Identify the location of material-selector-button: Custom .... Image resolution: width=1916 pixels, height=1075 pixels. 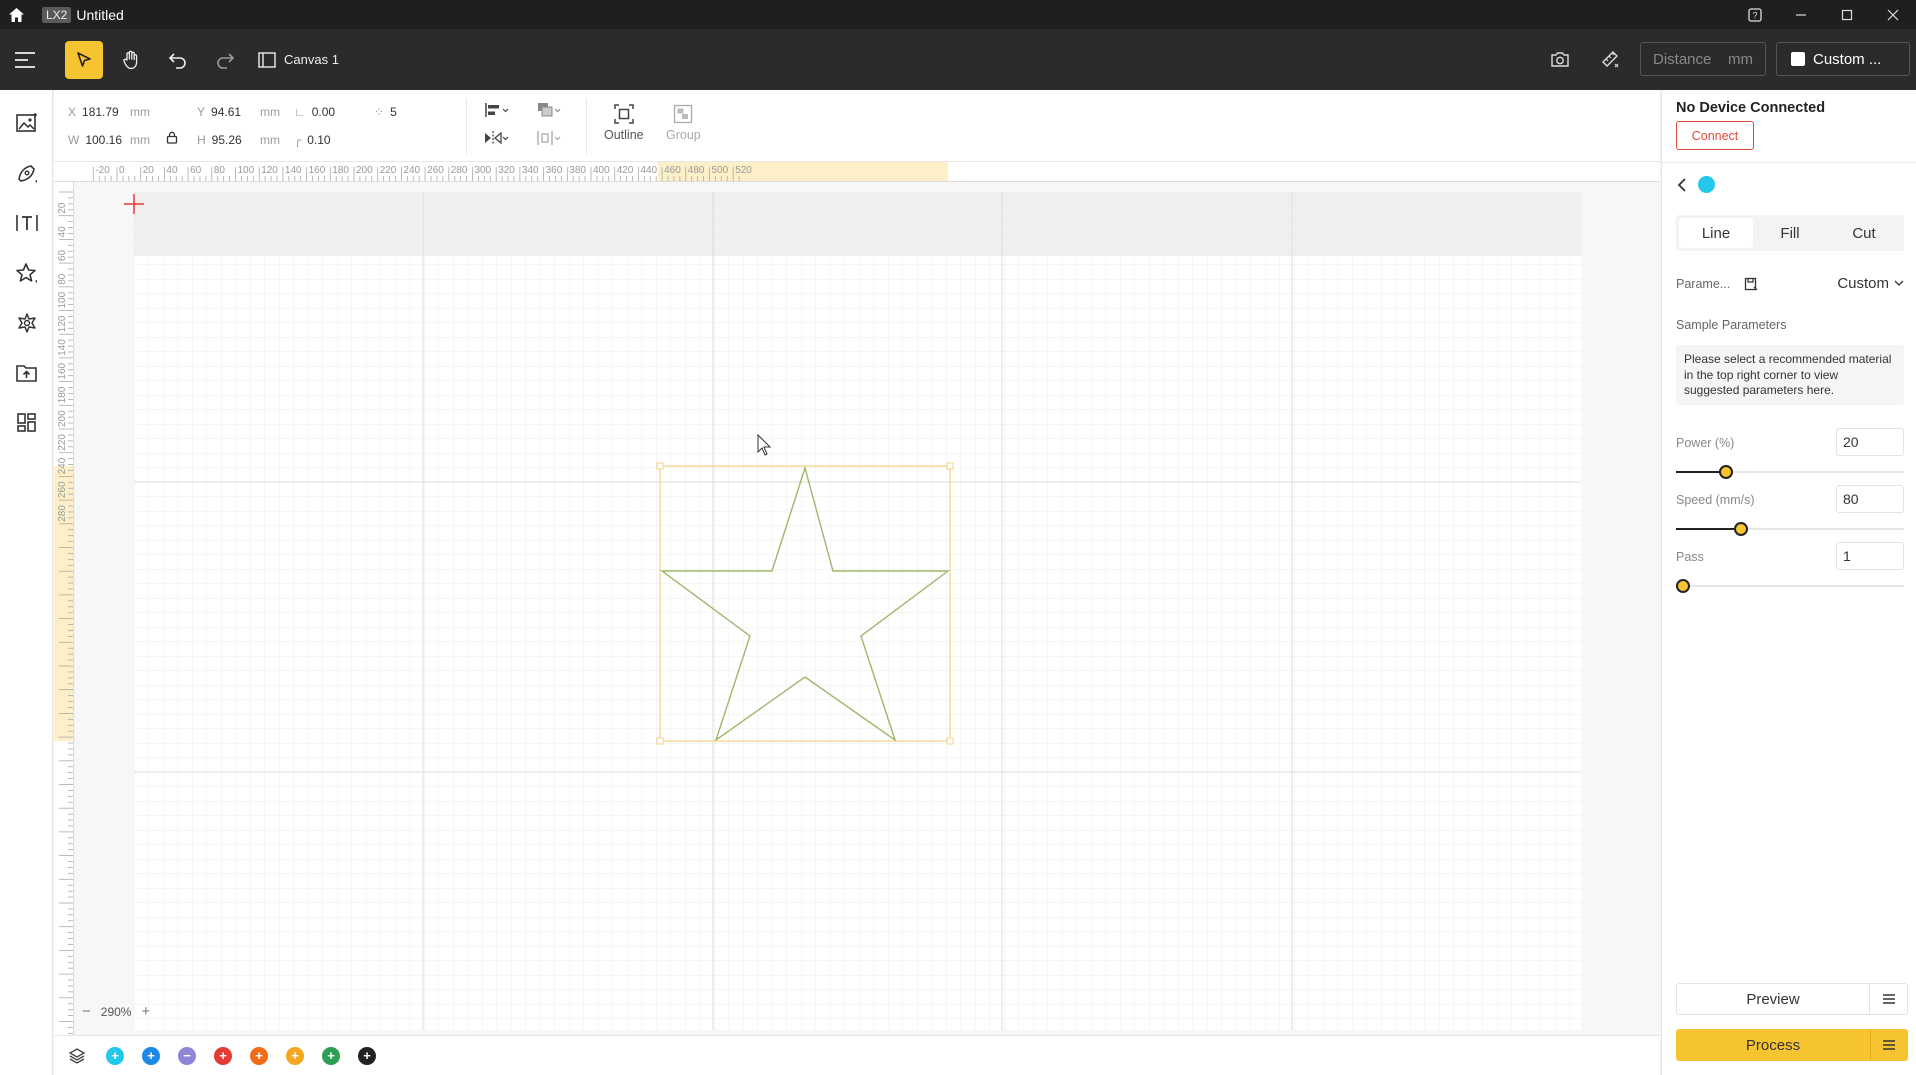
(1843, 59).